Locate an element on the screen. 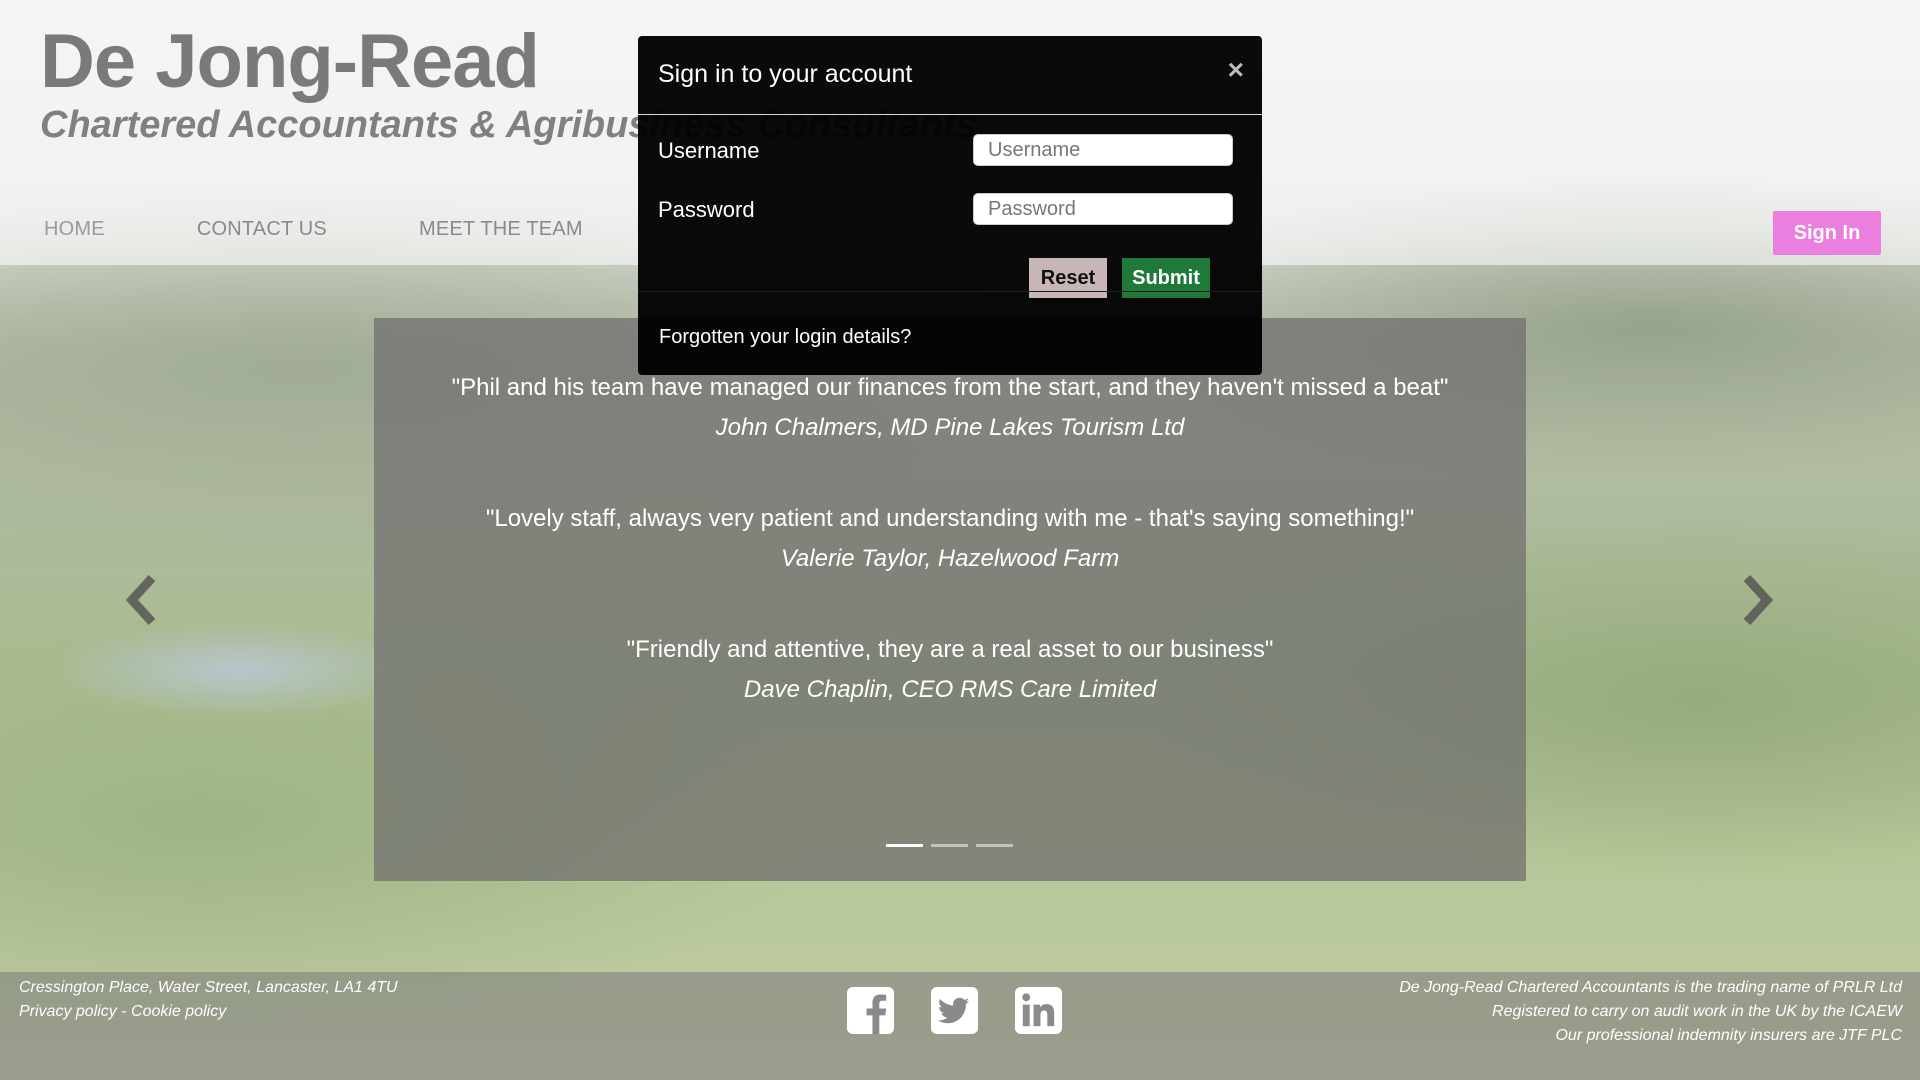  chevron-left-icon is located at coordinates (142, 600).